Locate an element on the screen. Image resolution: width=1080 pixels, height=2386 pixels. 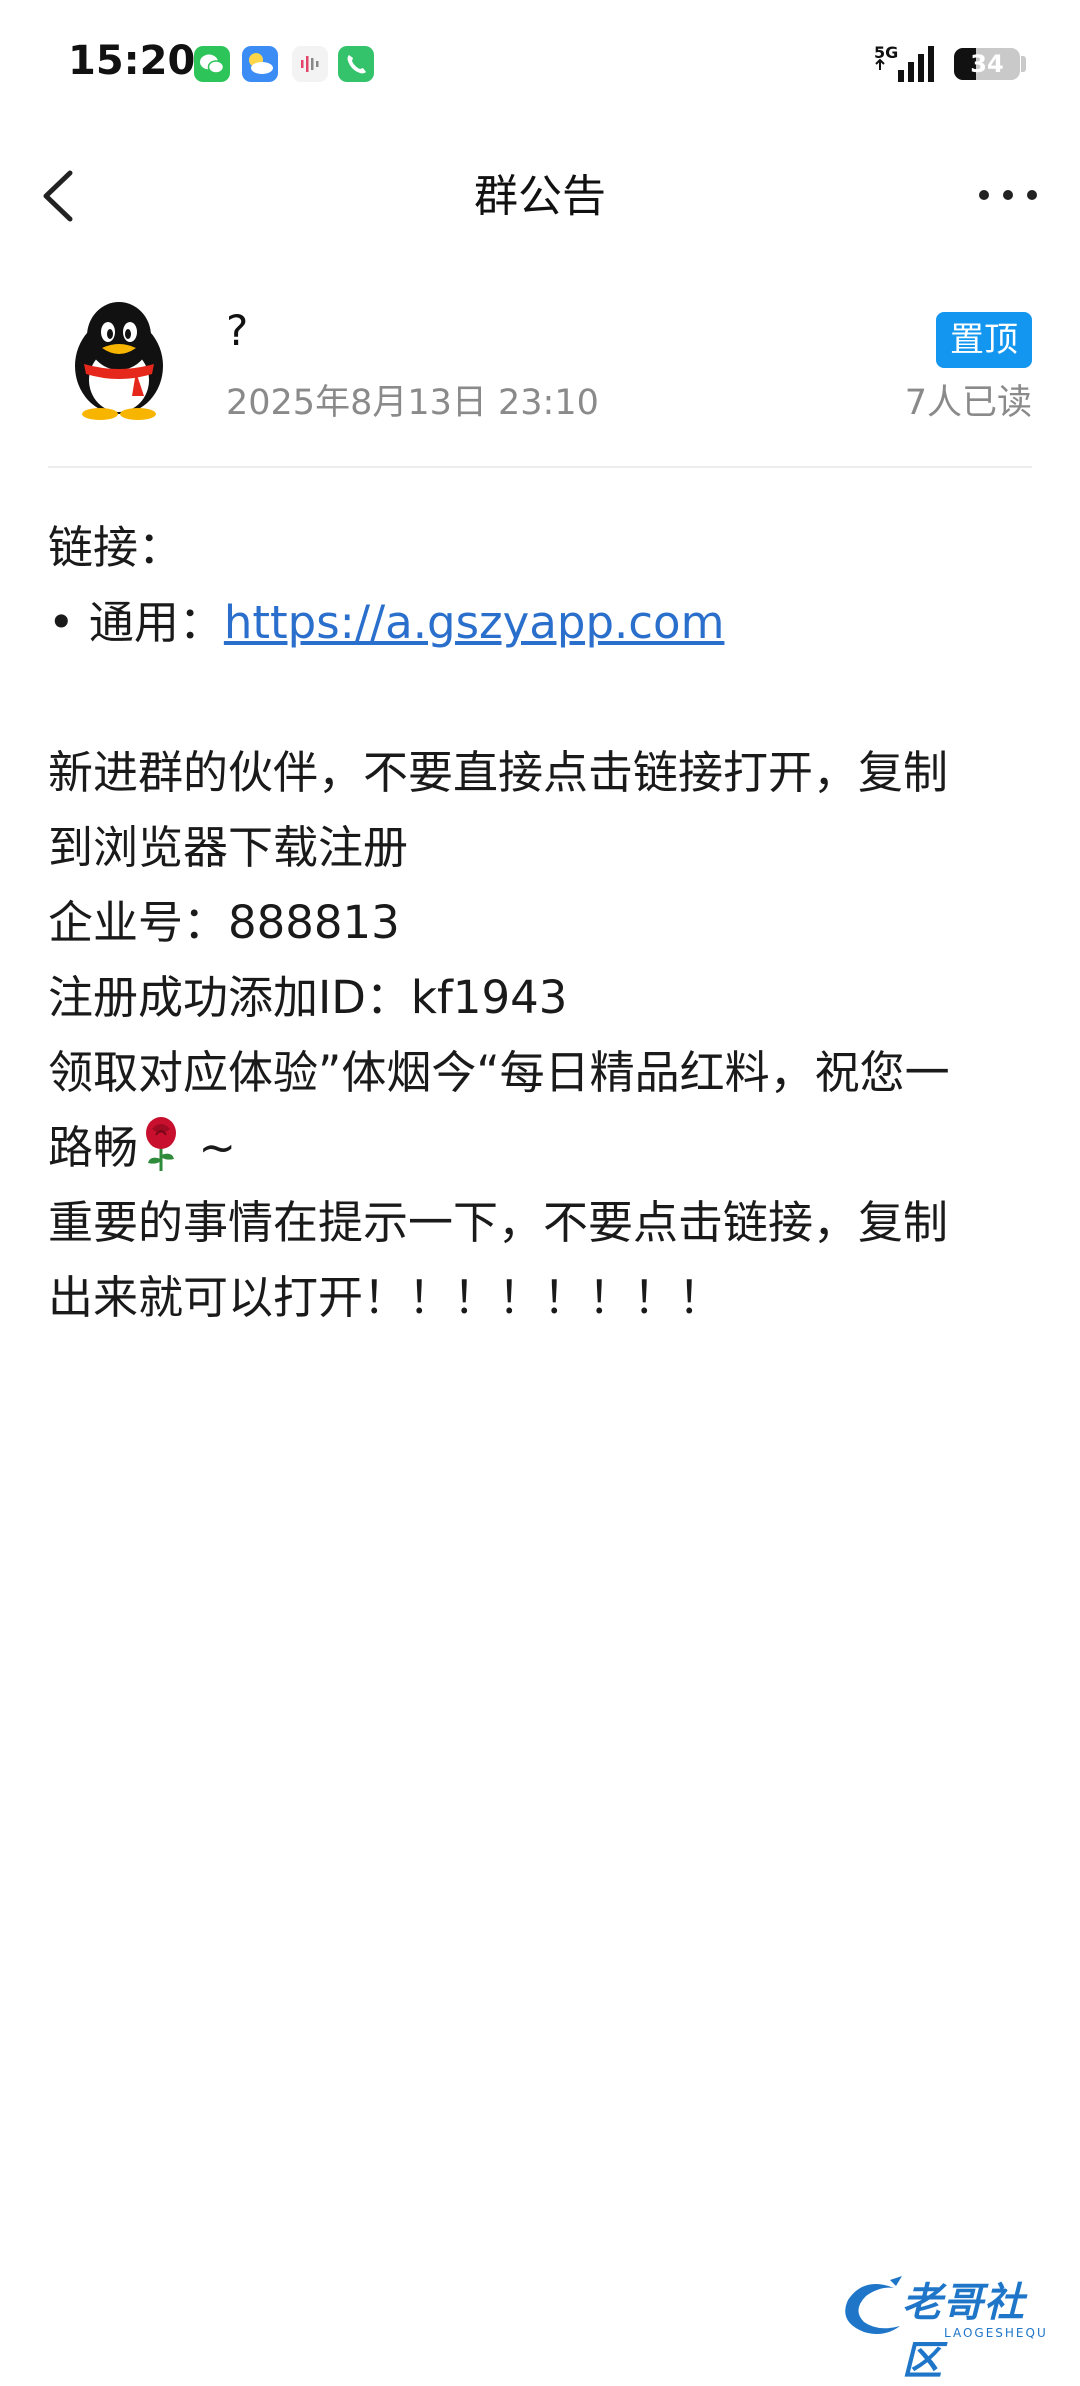
body-line: 企业号：888813 is located at coordinates (224, 922).